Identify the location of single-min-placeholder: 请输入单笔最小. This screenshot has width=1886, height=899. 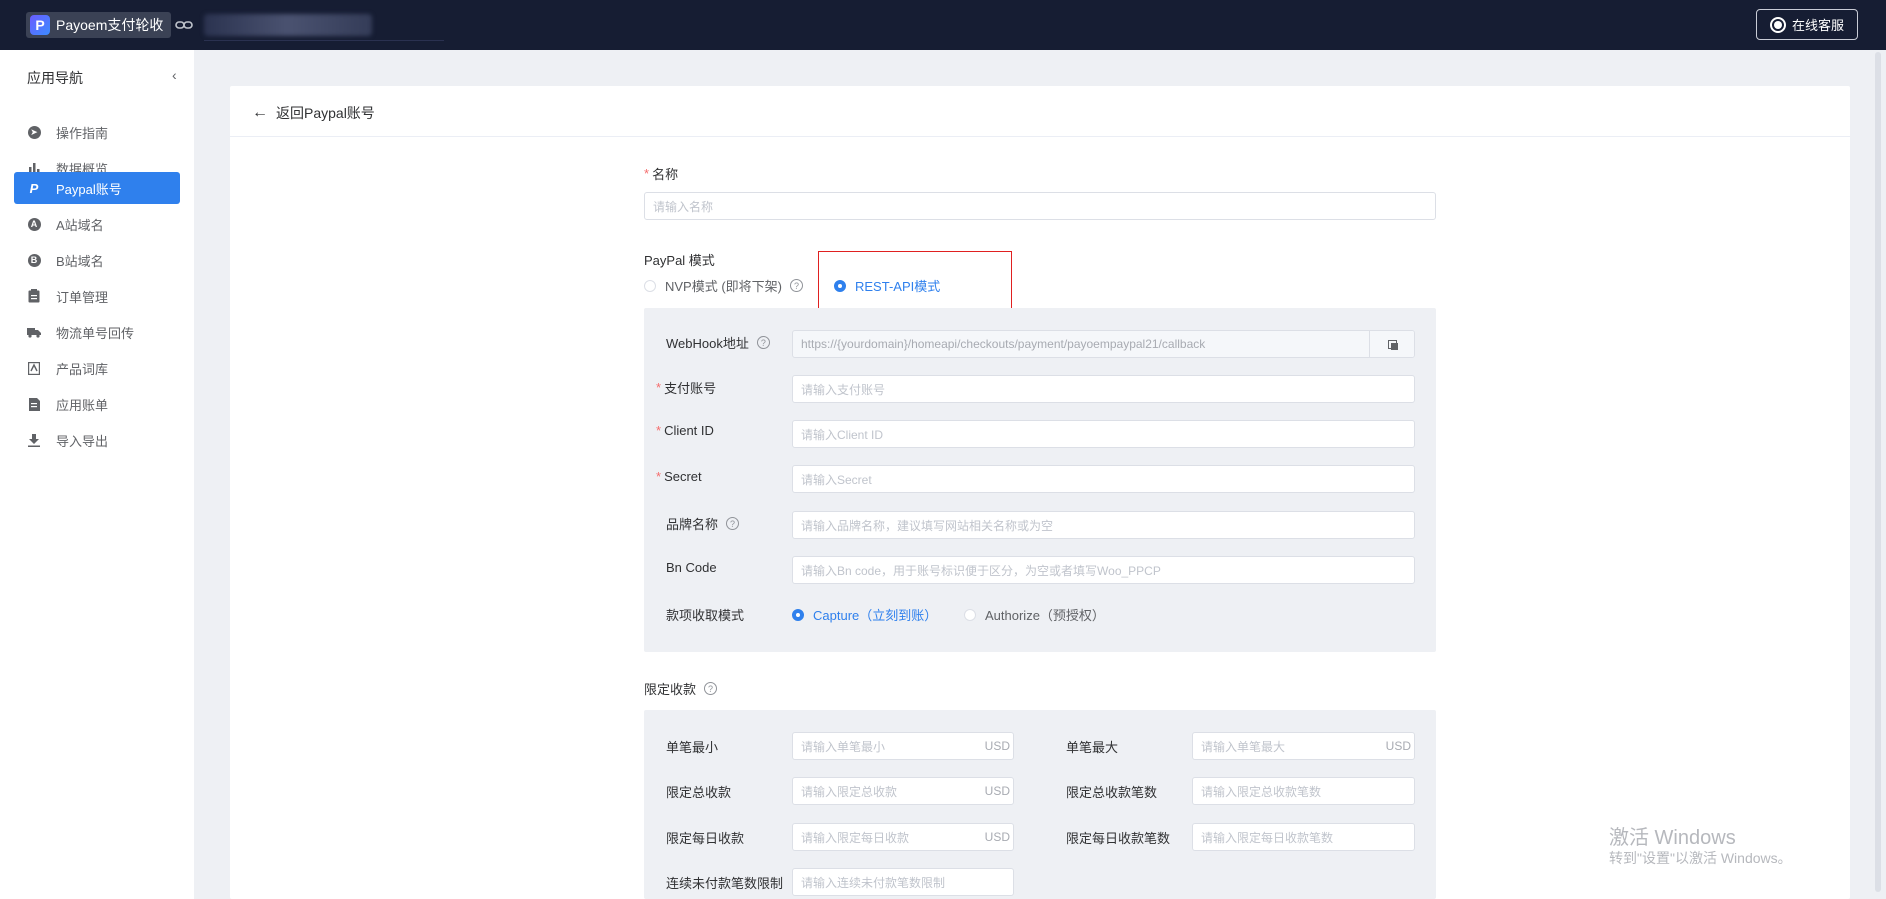
(843, 746).